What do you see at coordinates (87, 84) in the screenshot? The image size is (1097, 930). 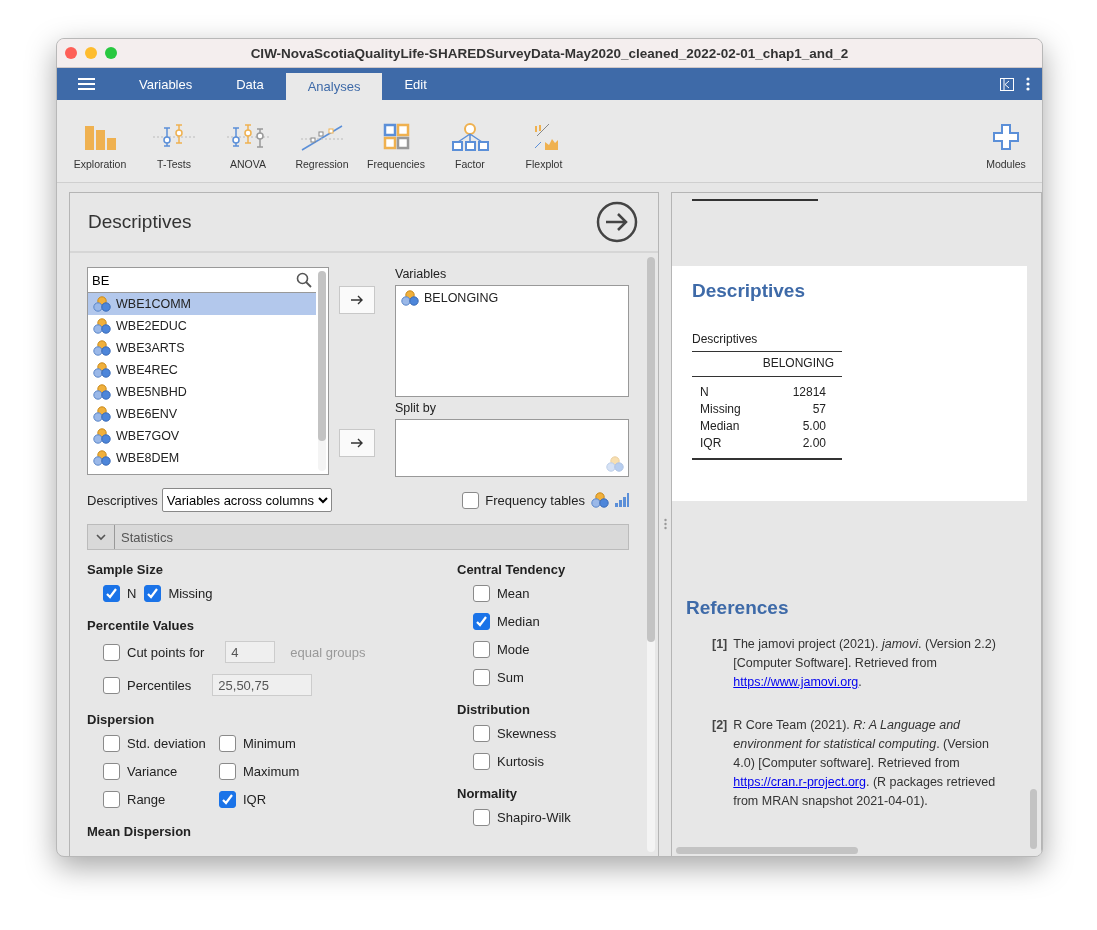 I see `menu-icon` at bounding box center [87, 84].